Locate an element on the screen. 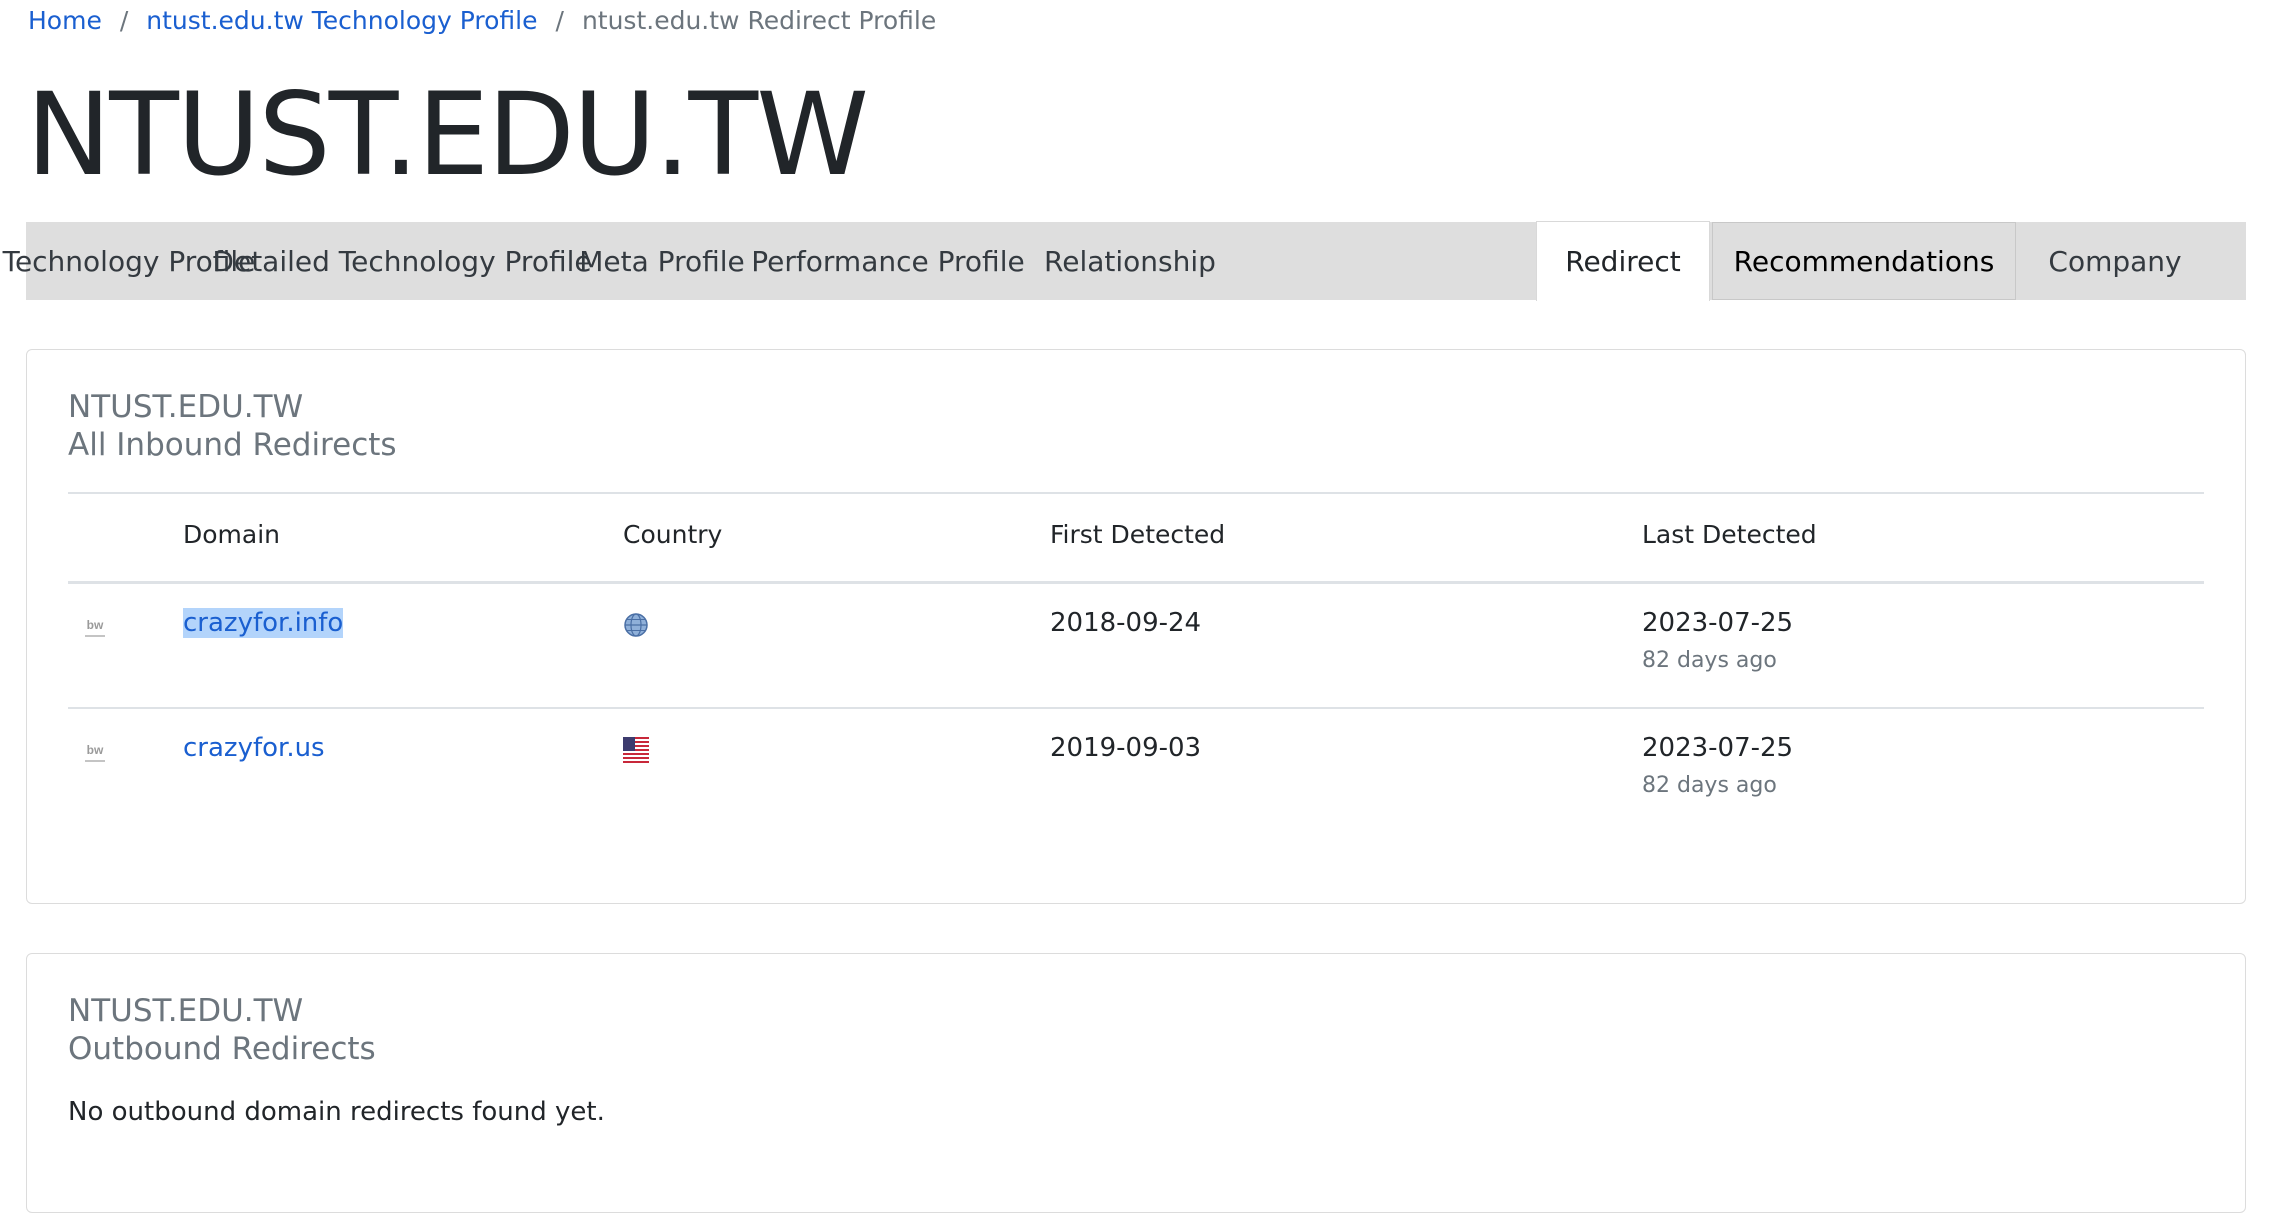 The width and height of the screenshot is (2270, 1213). breadcrumb-profile-link: ntust.edu.tw Technology Profile is located at coordinates (341, 20).